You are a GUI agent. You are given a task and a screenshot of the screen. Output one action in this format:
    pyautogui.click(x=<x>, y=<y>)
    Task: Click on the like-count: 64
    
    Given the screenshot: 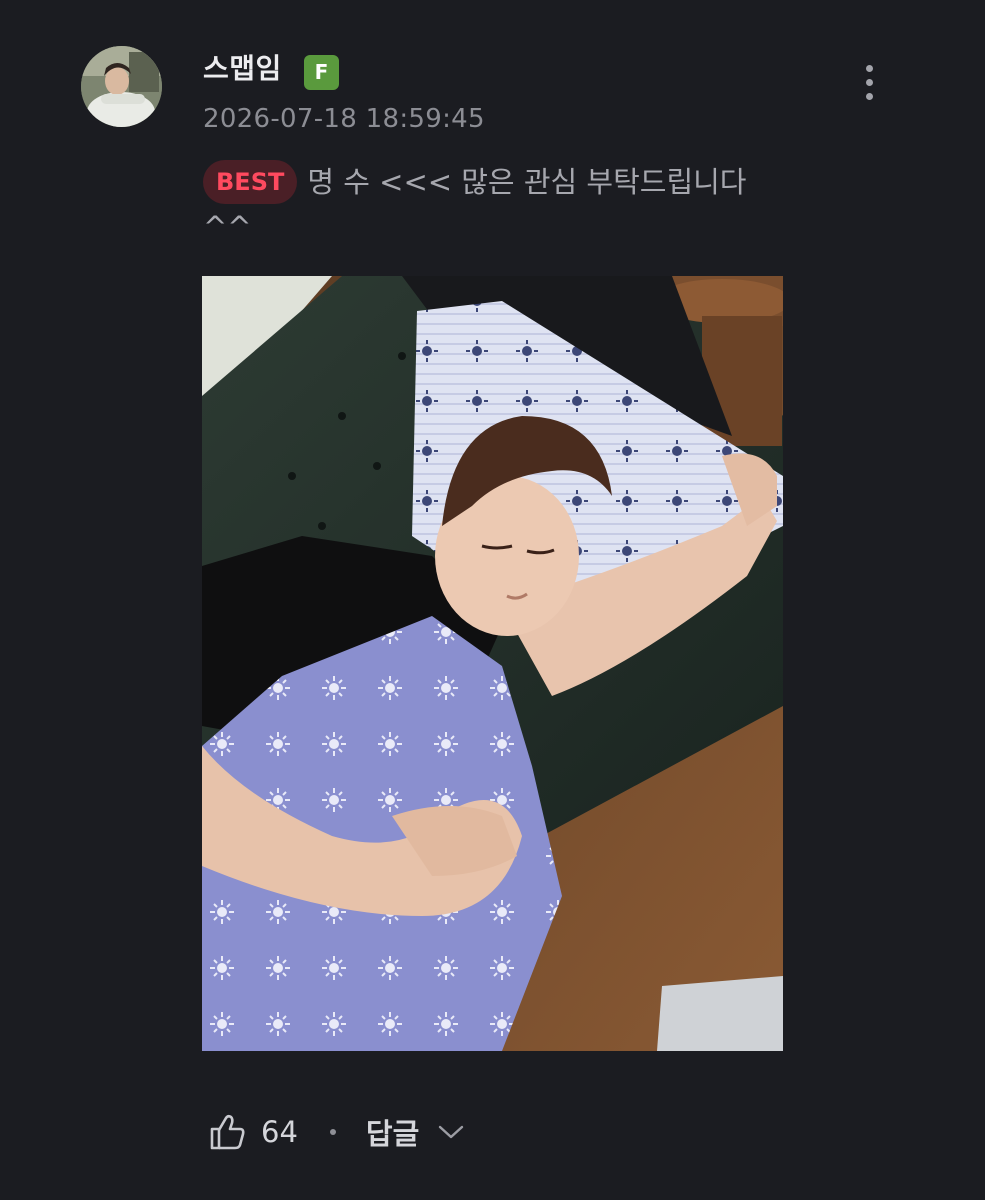 What is the action you would take?
    pyautogui.click(x=279, y=1132)
    